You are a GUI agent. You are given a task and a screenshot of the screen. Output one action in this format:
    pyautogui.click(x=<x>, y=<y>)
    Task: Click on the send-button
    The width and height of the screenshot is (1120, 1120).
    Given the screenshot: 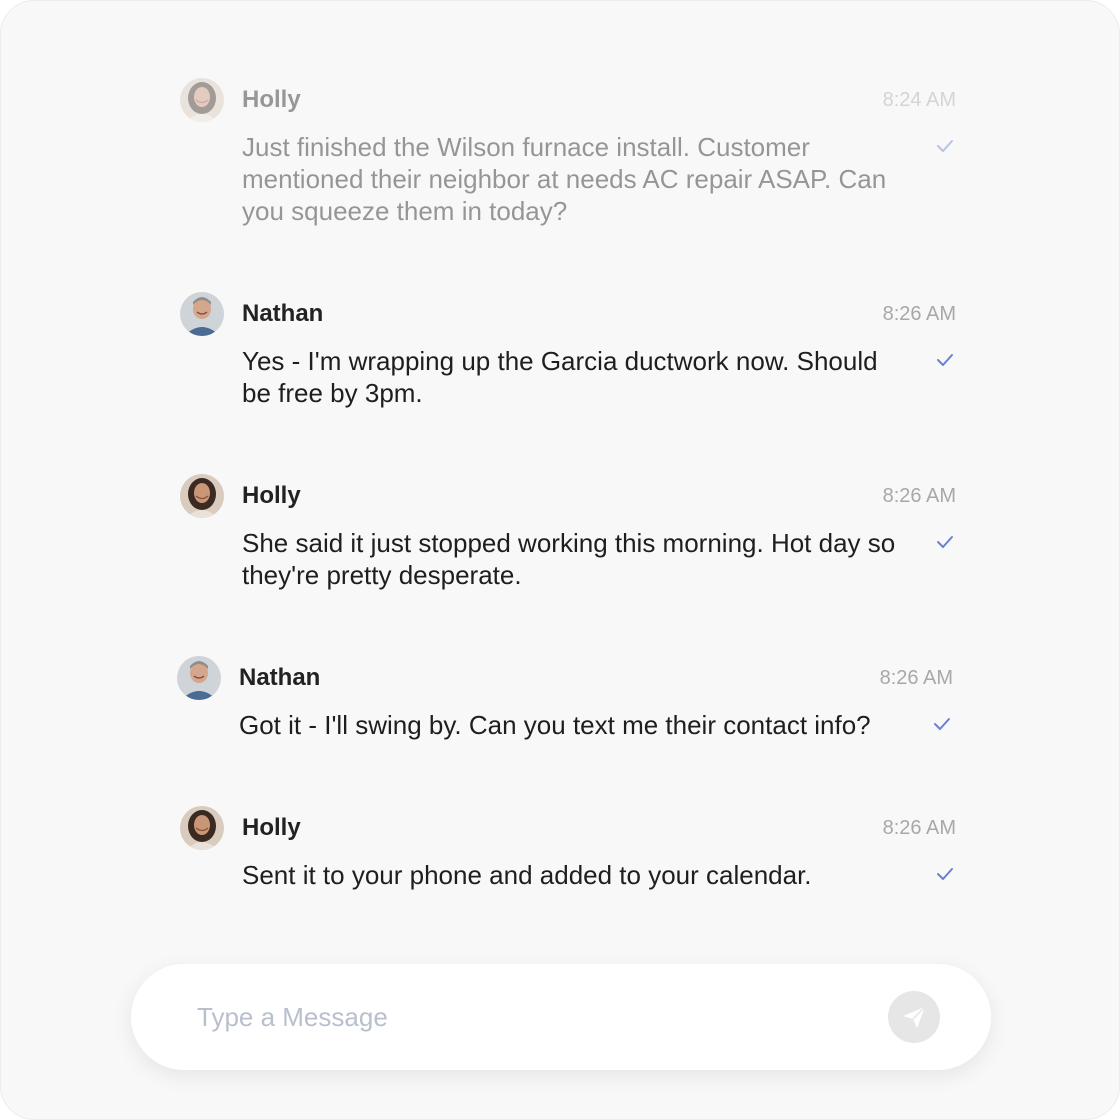 What is the action you would take?
    pyautogui.click(x=914, y=1017)
    